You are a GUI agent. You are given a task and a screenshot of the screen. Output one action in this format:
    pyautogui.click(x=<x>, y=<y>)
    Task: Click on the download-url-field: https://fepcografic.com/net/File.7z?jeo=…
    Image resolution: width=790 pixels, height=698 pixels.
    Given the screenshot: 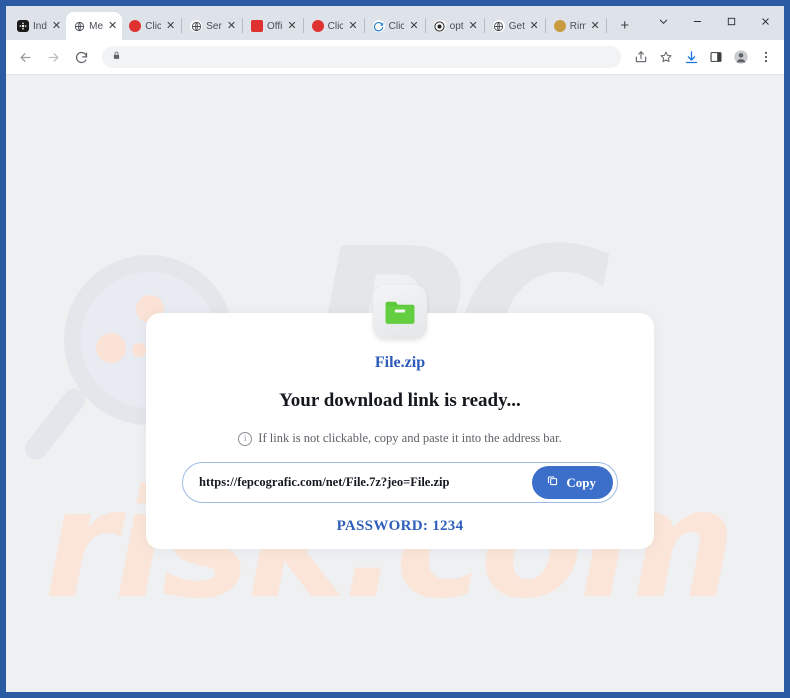 What is the action you would take?
    pyautogui.click(x=400, y=482)
    